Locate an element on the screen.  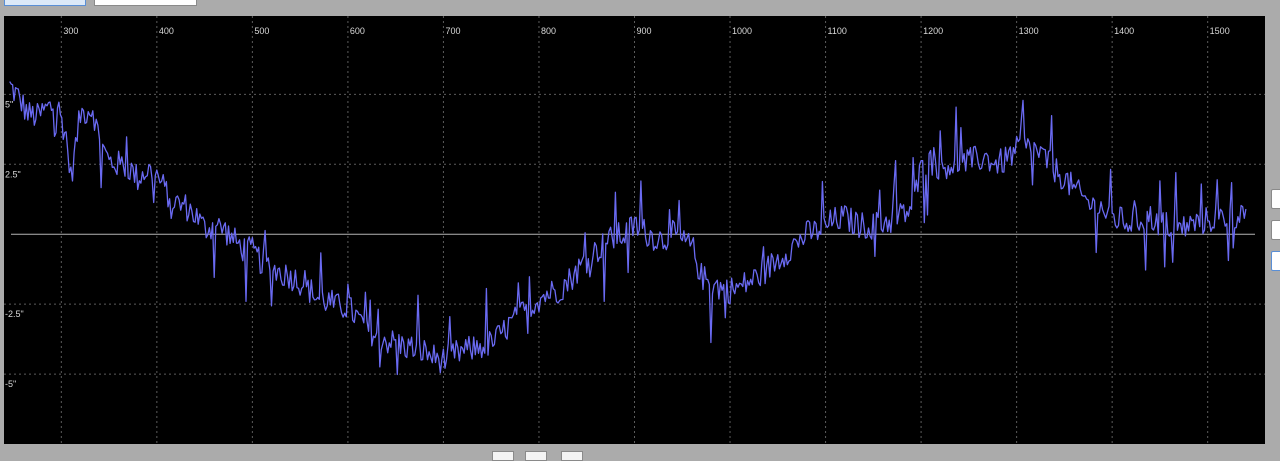
x-tick-label: 1000 is located at coordinates (742, 31).